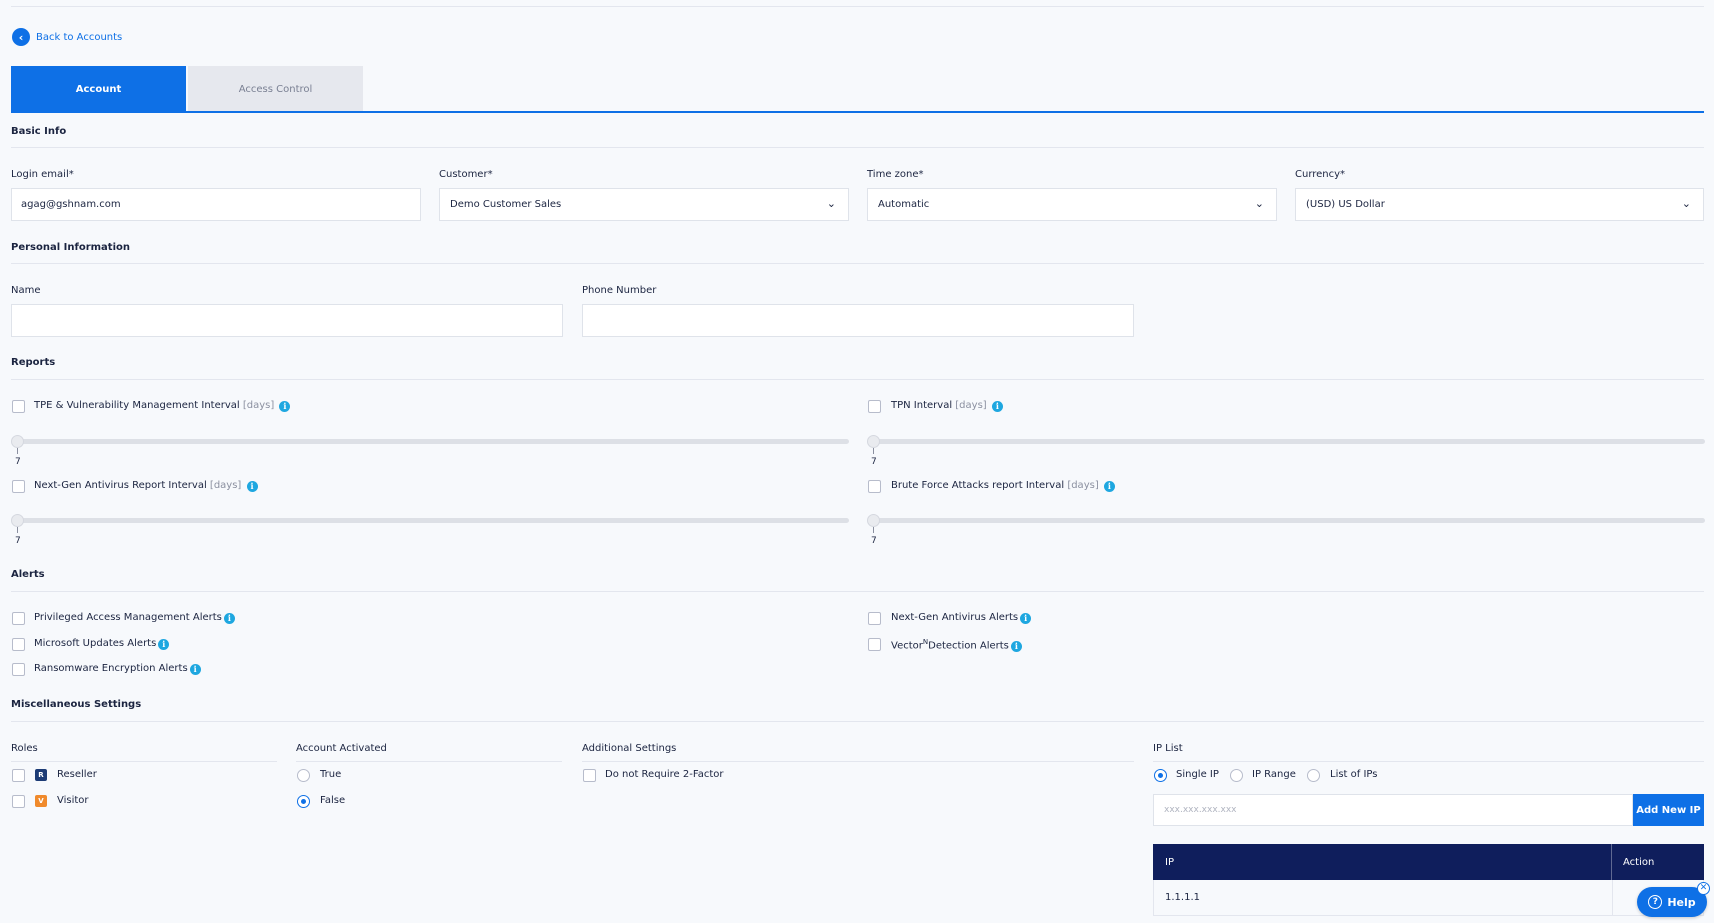  What do you see at coordinates (1274, 774) in the screenshot?
I see `ip-mode-range-label: IP Range` at bounding box center [1274, 774].